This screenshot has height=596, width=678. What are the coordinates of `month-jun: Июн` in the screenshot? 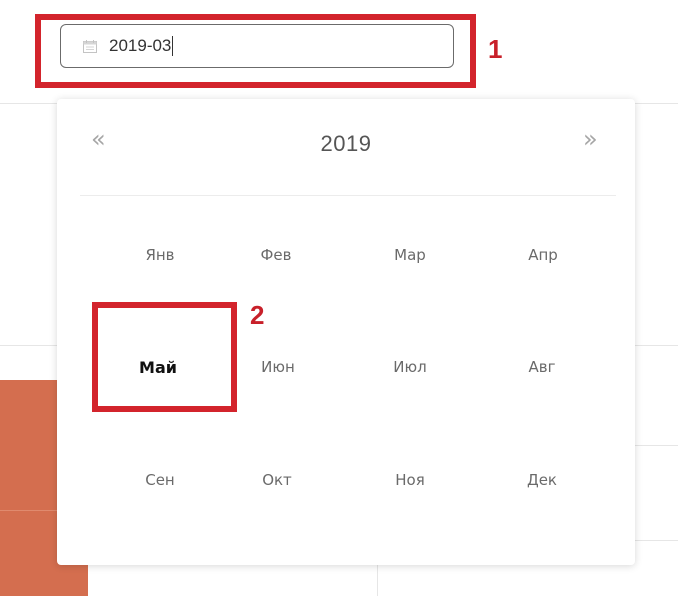 It's located at (278, 367).